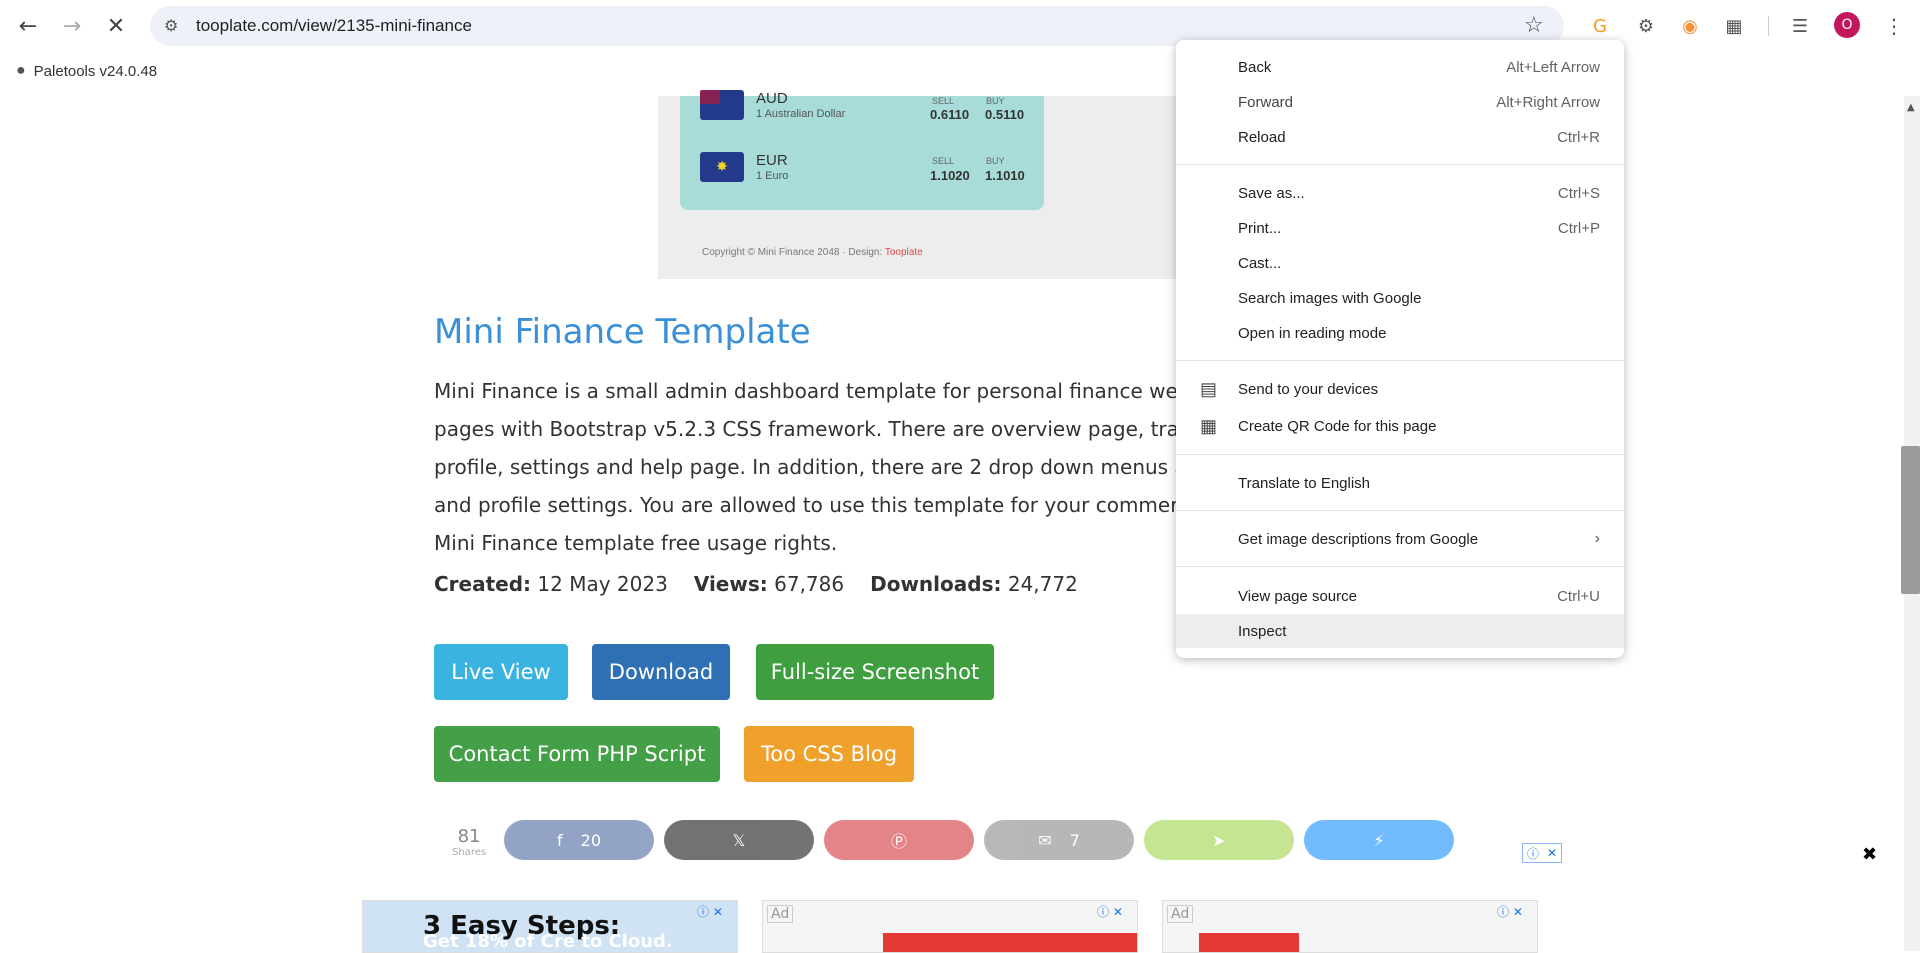 The width and height of the screenshot is (1920, 953). I want to click on ad-banner-3: Ad ⓘ ✕, so click(1350, 926).